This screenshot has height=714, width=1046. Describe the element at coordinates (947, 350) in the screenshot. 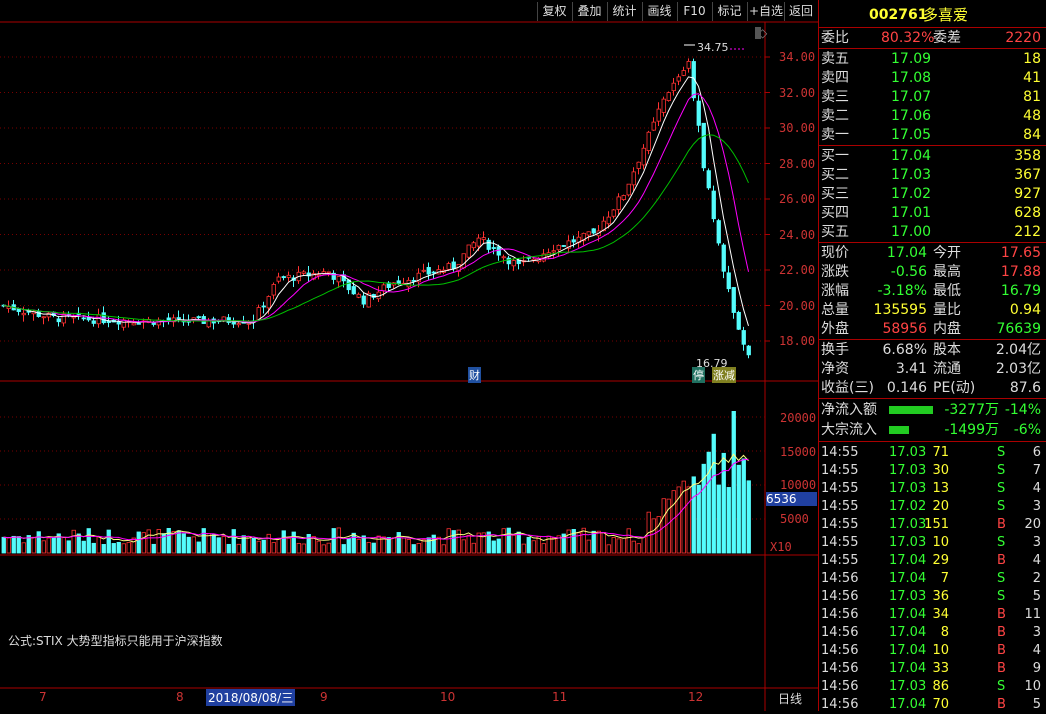

I see `stats-label: 股本` at that location.